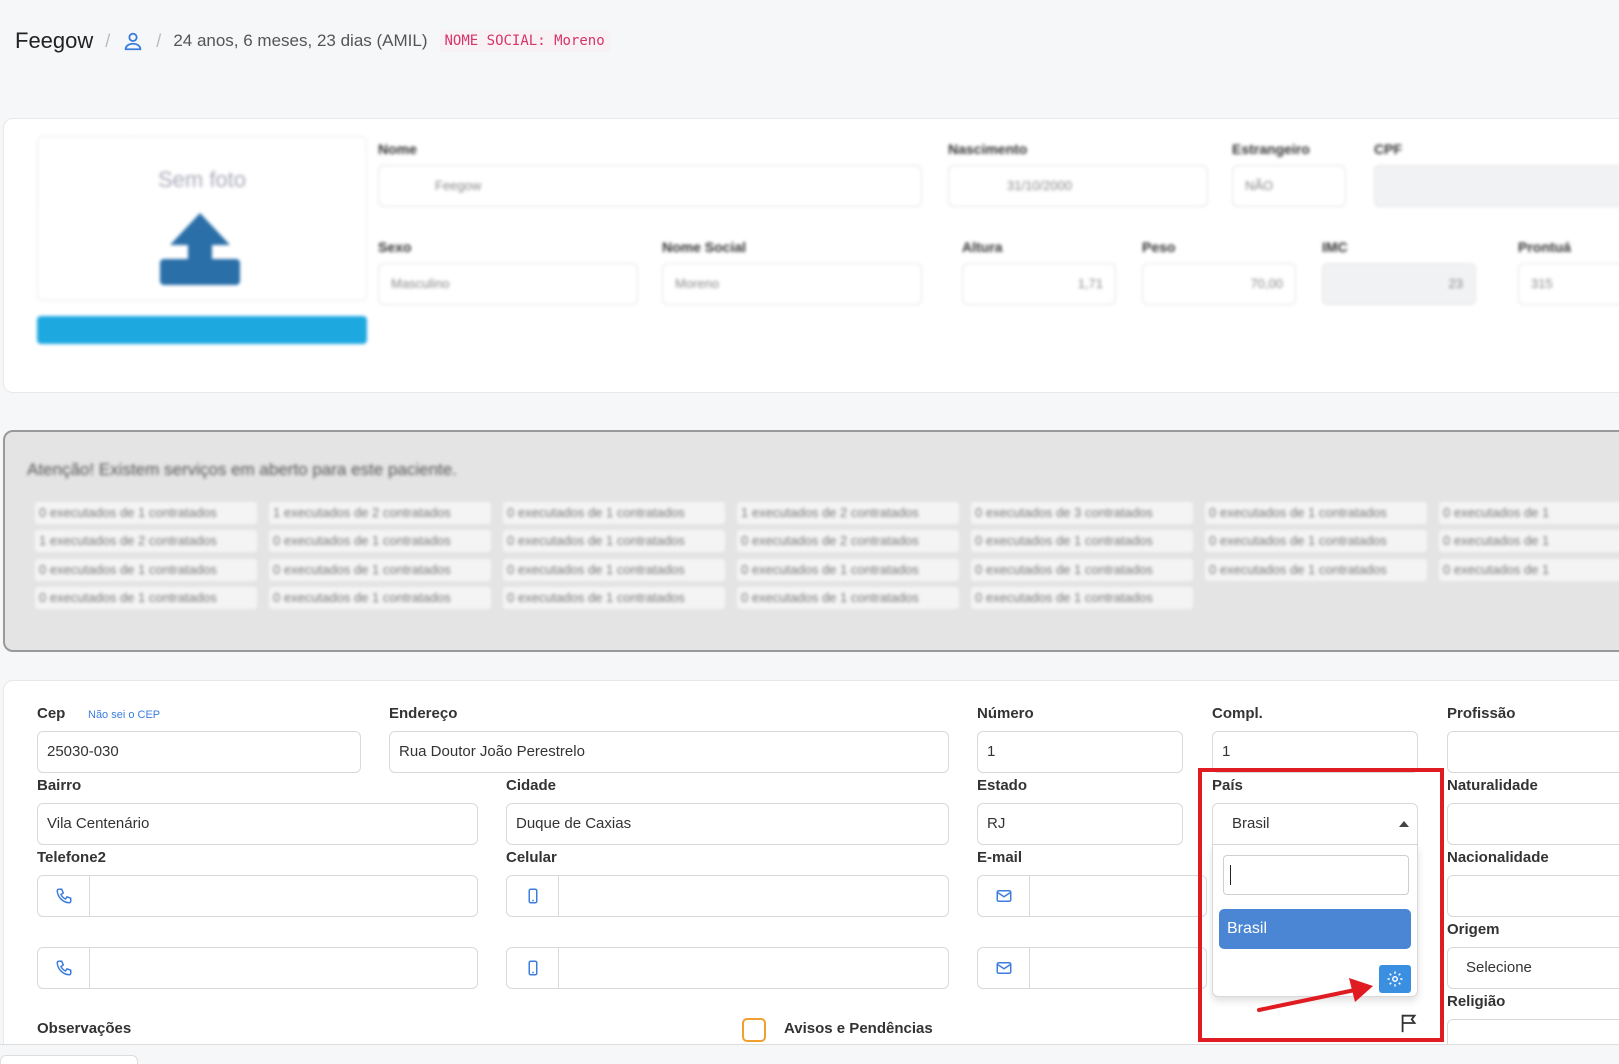 The image size is (1619, 1064). I want to click on cpf-input, so click(1496, 186).